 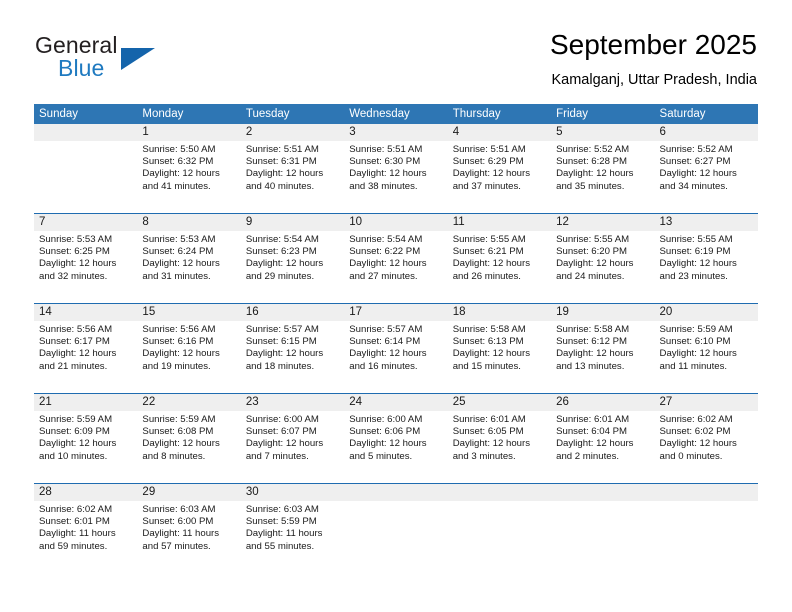 What do you see at coordinates (85, 312) in the screenshot?
I see `day-number: 14` at bounding box center [85, 312].